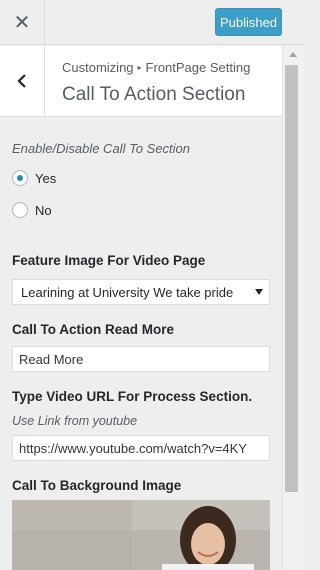  I want to click on customizer-top-bar: ✕ Published, so click(152, 22).